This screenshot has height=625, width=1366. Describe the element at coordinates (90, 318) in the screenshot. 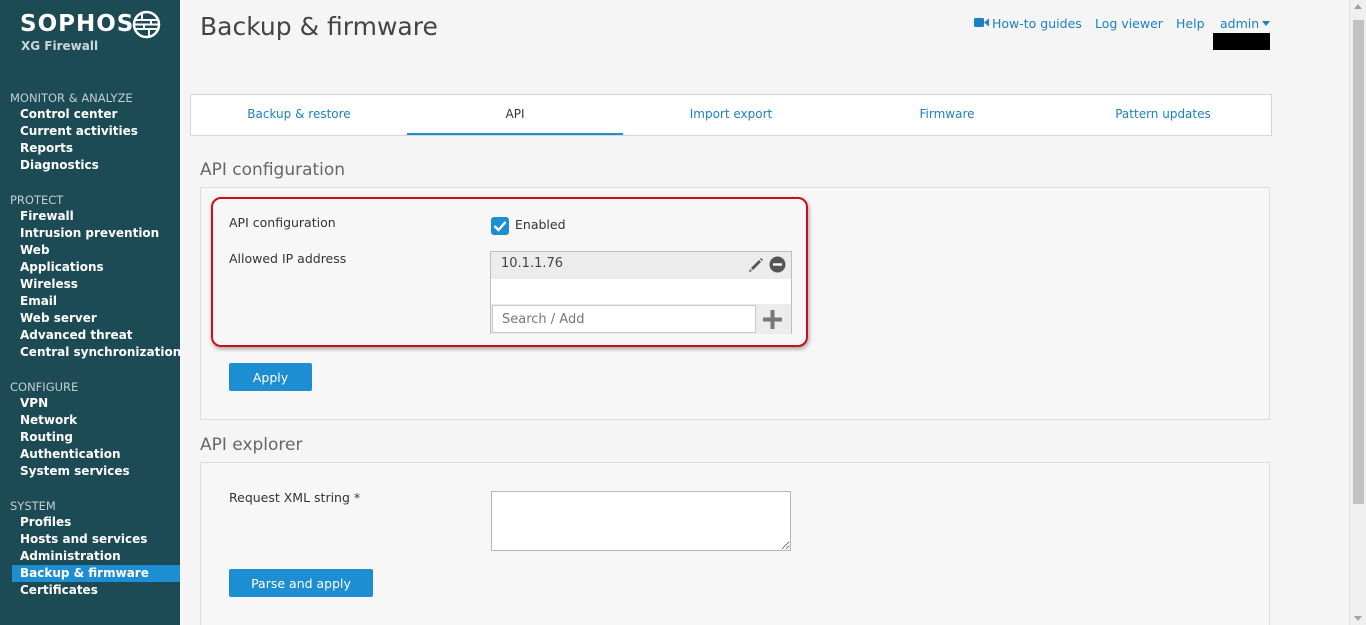

I see `sidebar-item-web-server: Web server` at that location.